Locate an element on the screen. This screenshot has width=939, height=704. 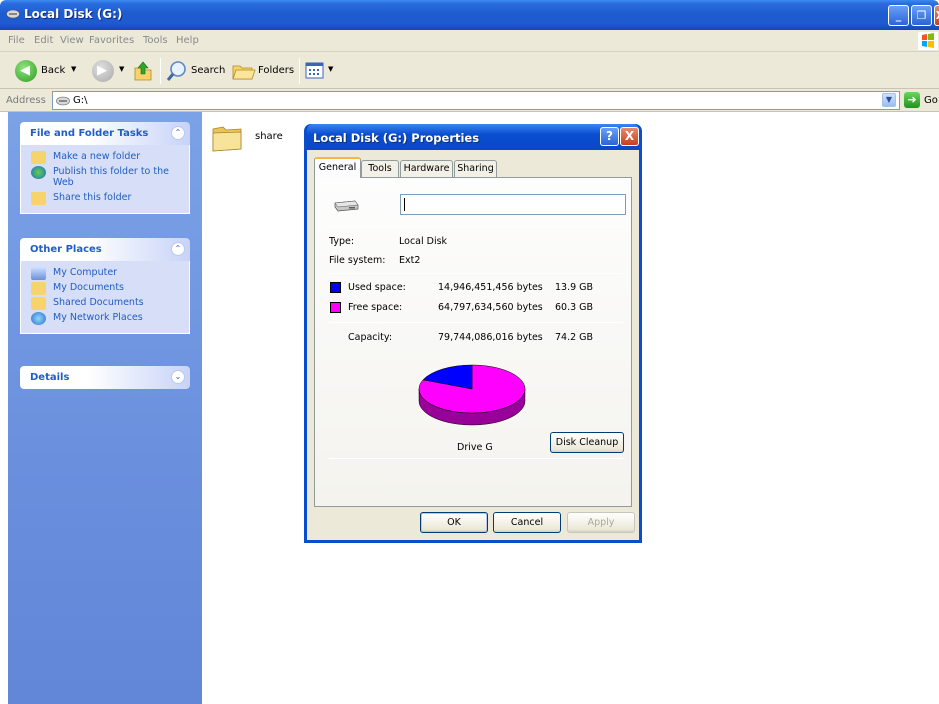
maximize-button: ❐ is located at coordinates (921, 15).